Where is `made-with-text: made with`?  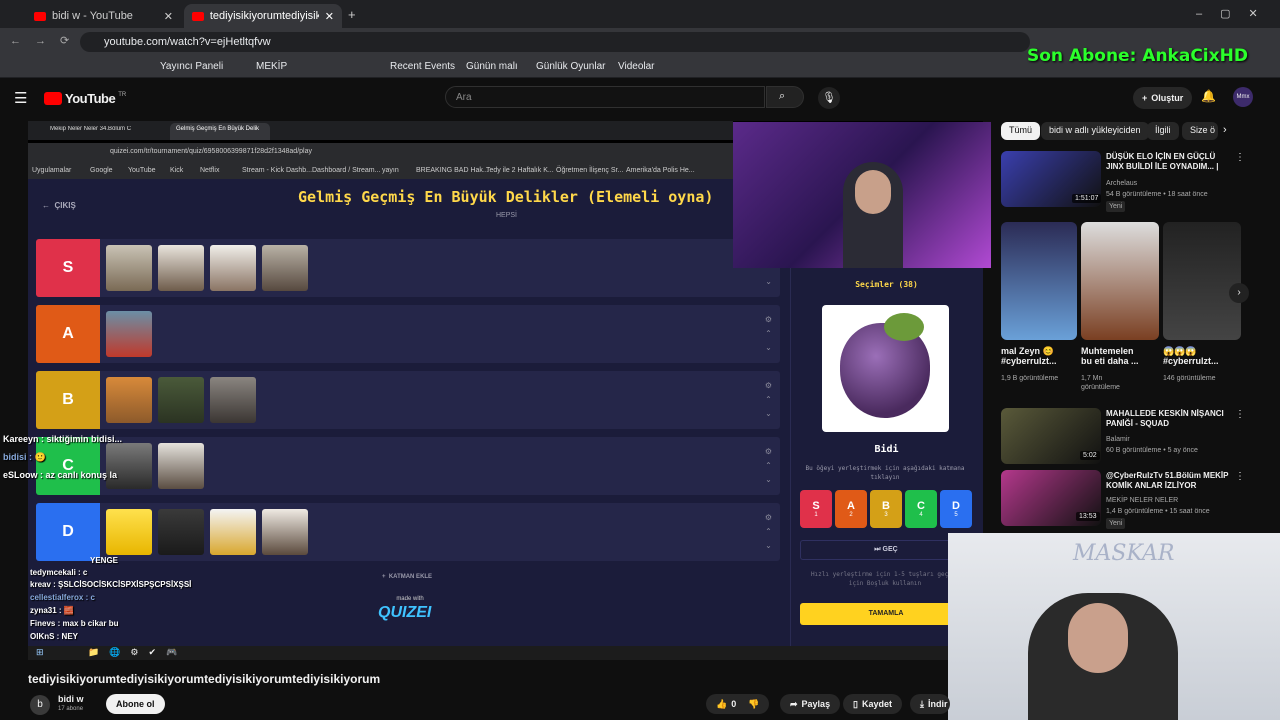
made-with-text: made with is located at coordinates (410, 599).